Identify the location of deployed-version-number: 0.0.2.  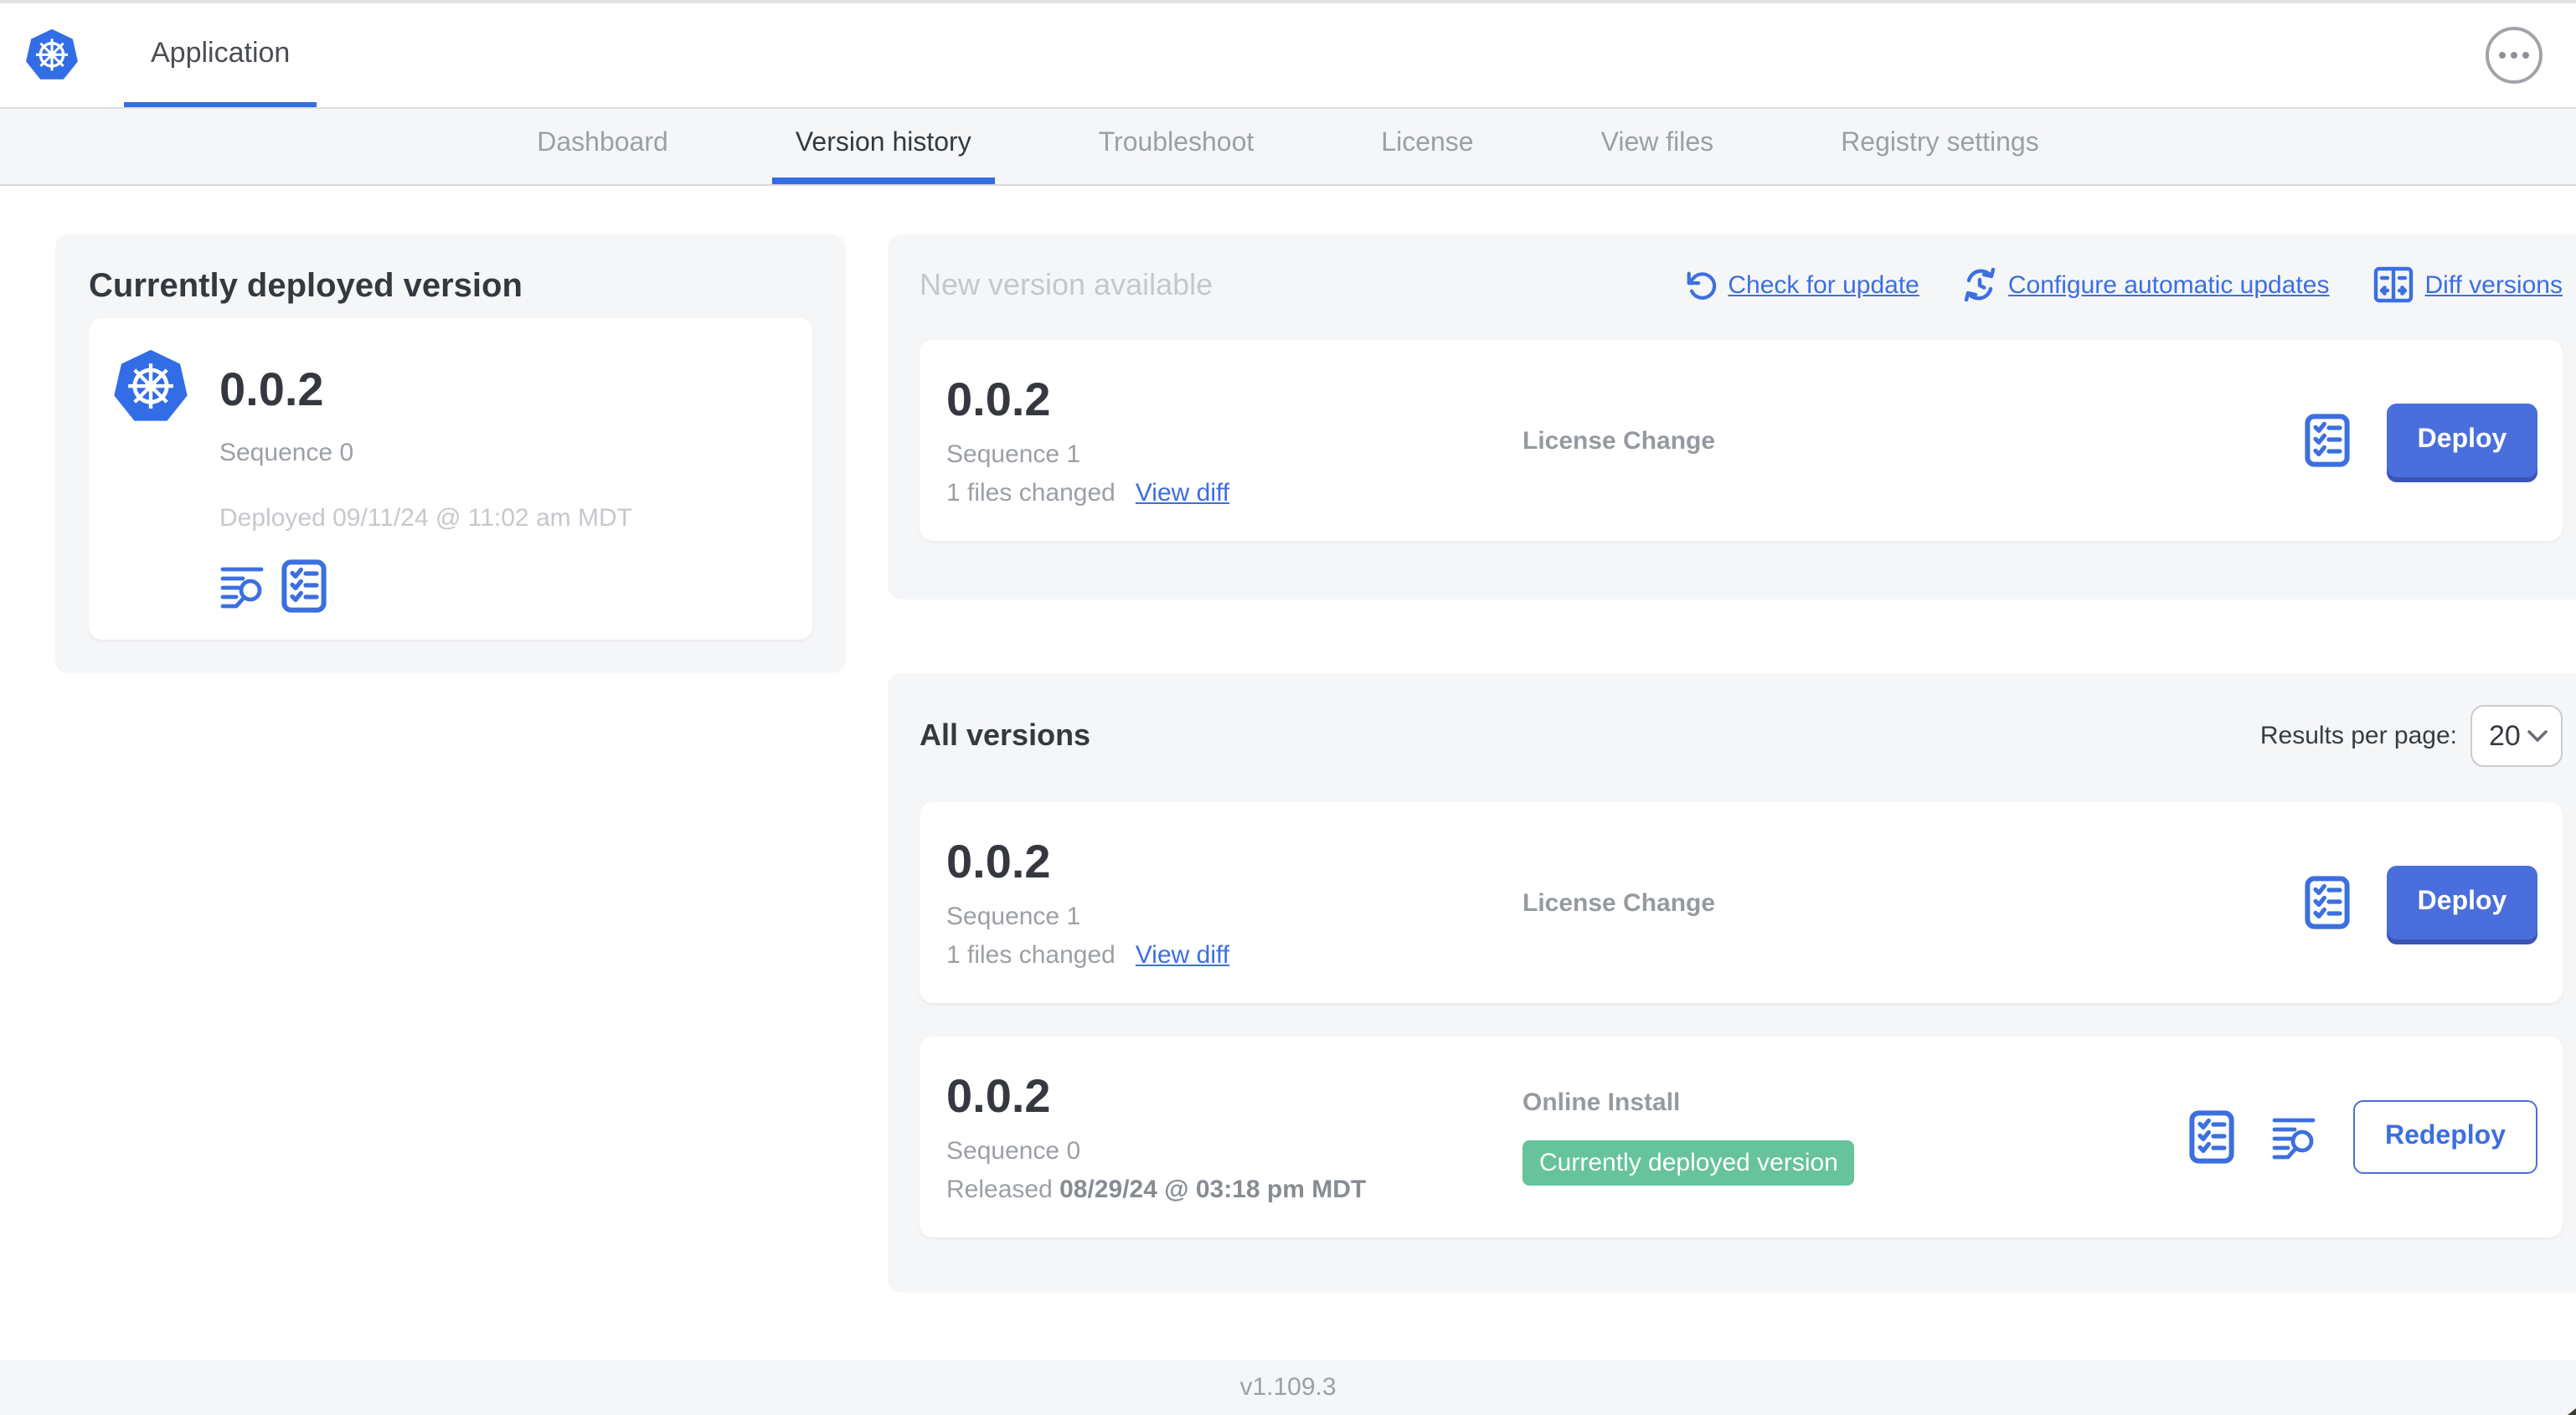
(271, 389).